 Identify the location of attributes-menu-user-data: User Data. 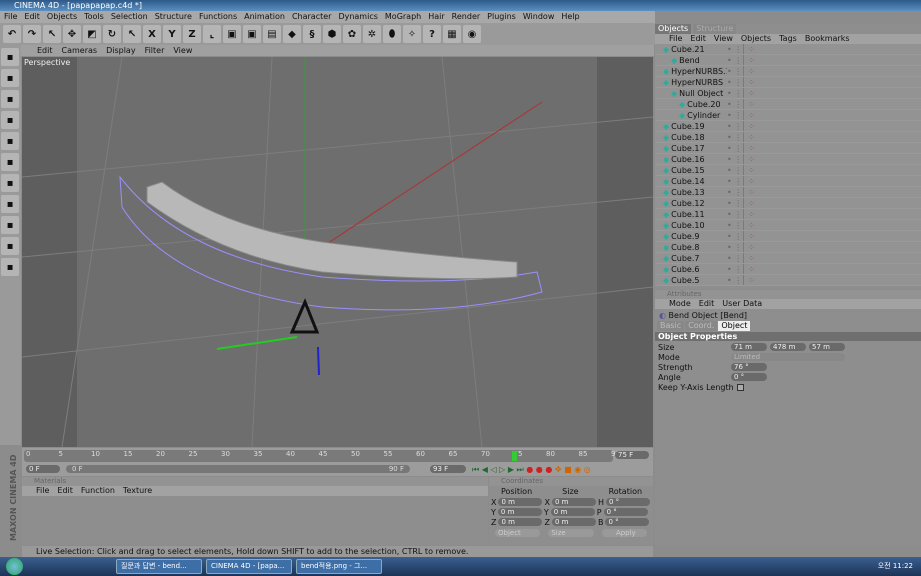
(742, 304).